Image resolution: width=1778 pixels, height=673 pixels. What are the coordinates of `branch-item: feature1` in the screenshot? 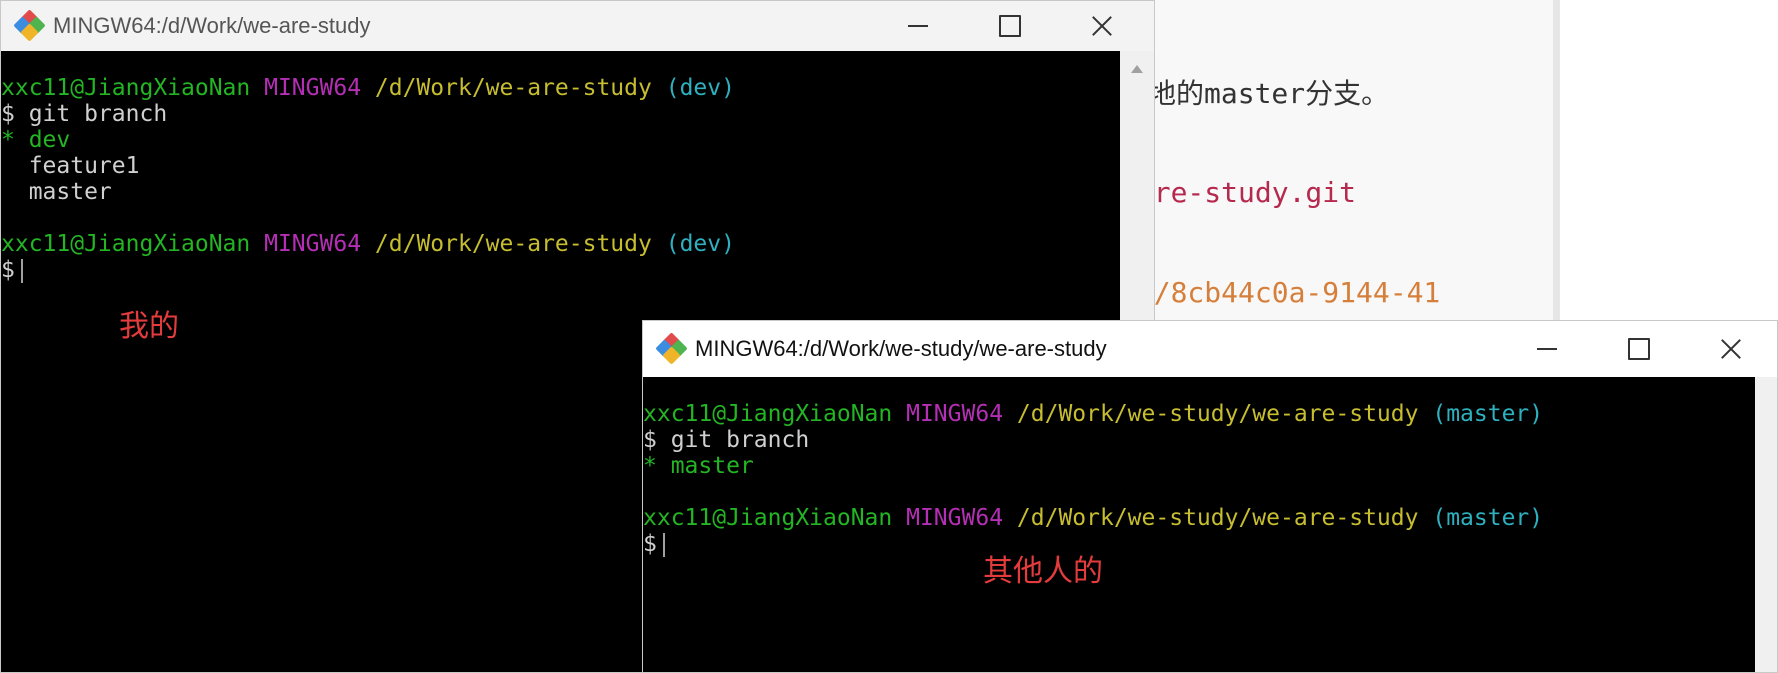 It's located at (70, 166).